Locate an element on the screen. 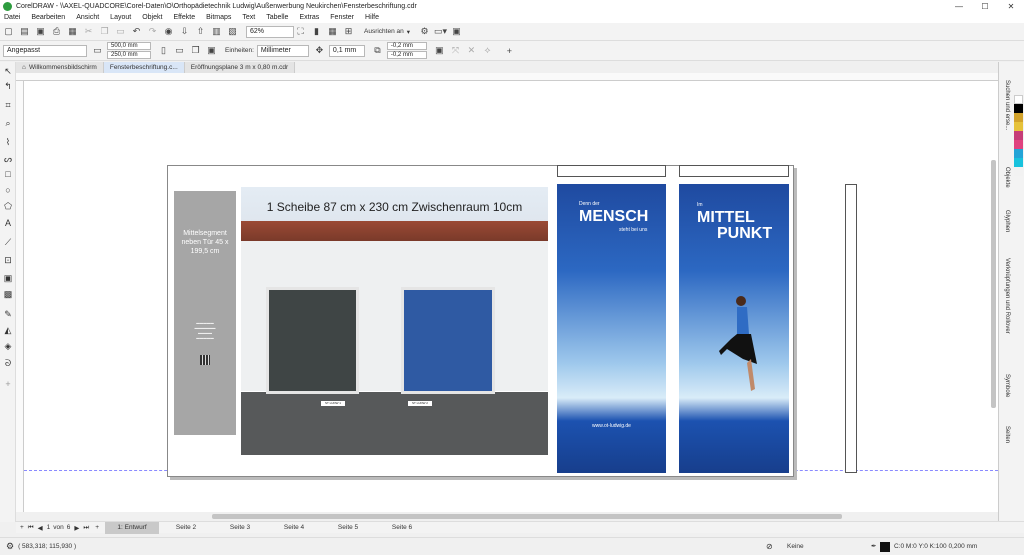 This screenshot has height=555, width=1024. current-page-icon: ▣ is located at coordinates (211, 51).